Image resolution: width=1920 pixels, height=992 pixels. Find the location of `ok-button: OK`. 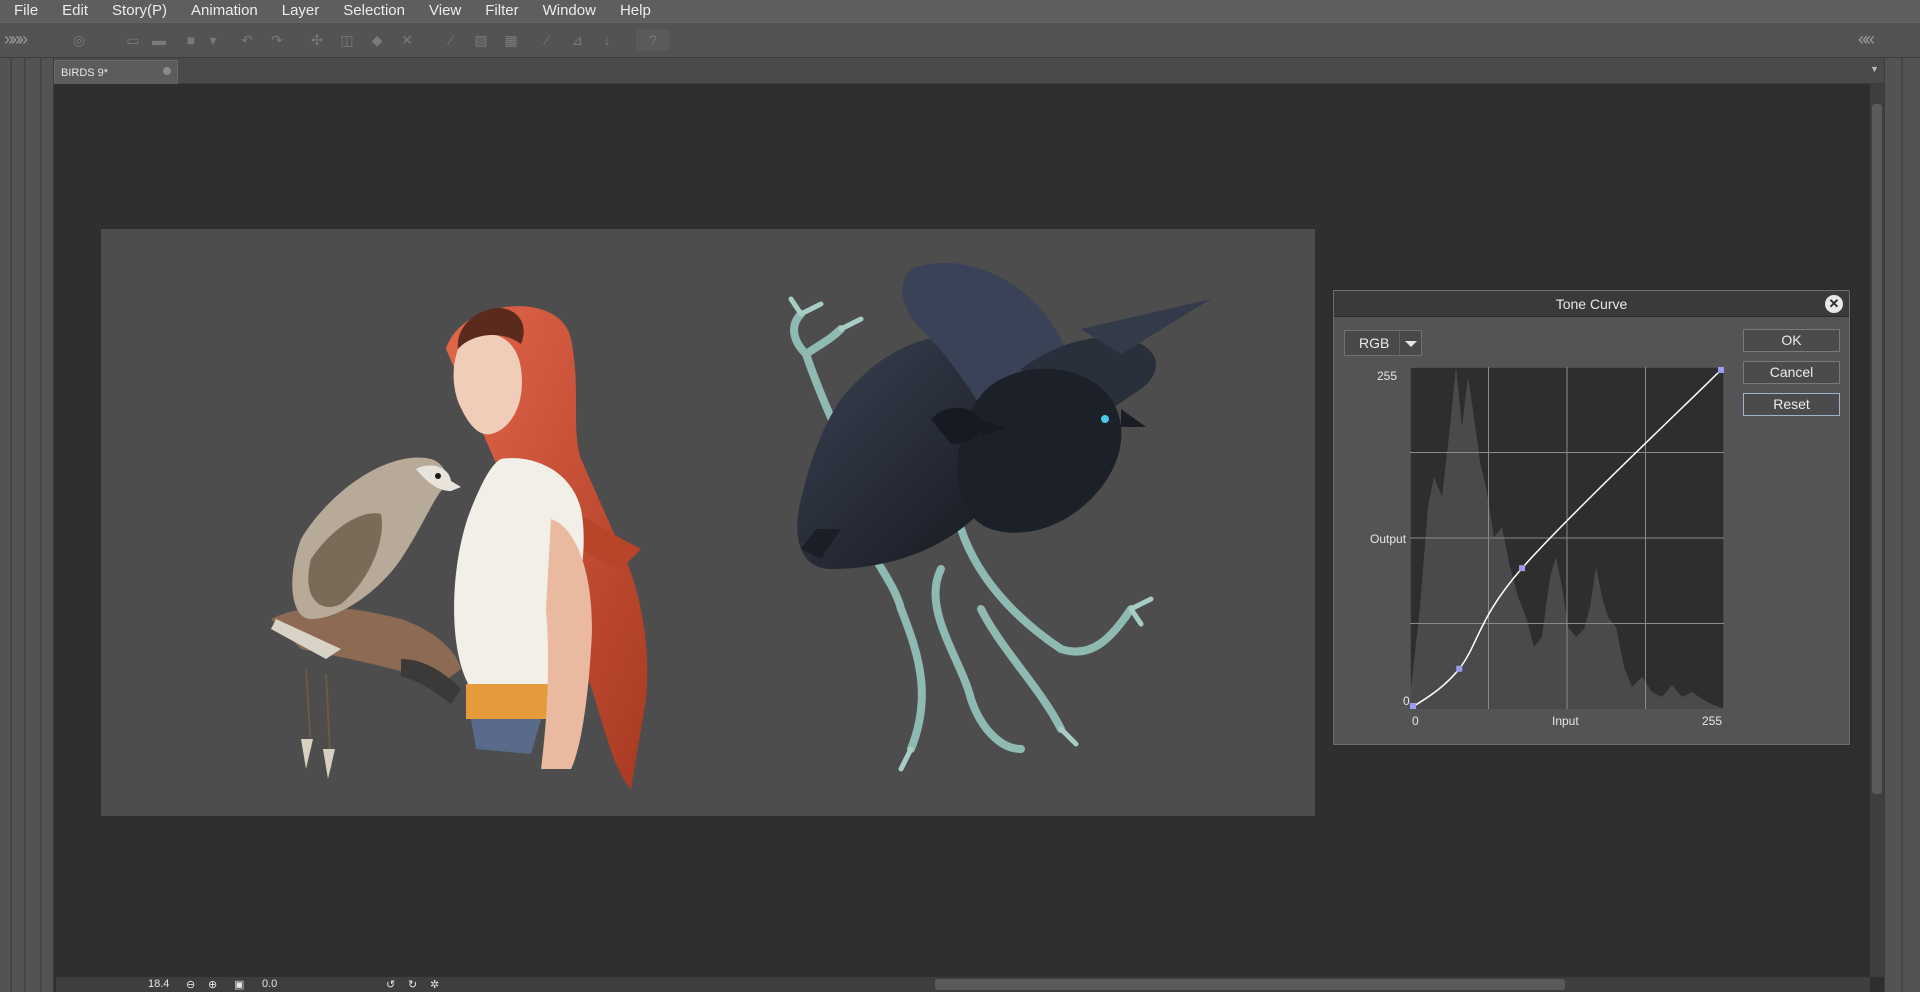

ok-button: OK is located at coordinates (1791, 340).